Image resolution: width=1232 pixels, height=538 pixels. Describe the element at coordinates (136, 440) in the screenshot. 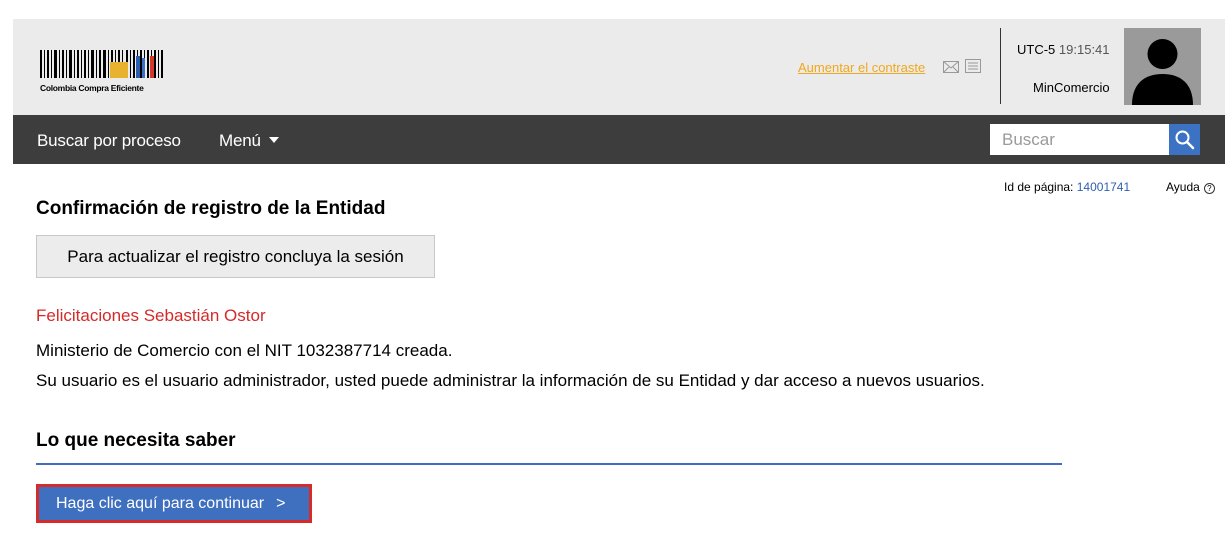

I see `section-title-what-to-know: Lo que necesita saber` at that location.